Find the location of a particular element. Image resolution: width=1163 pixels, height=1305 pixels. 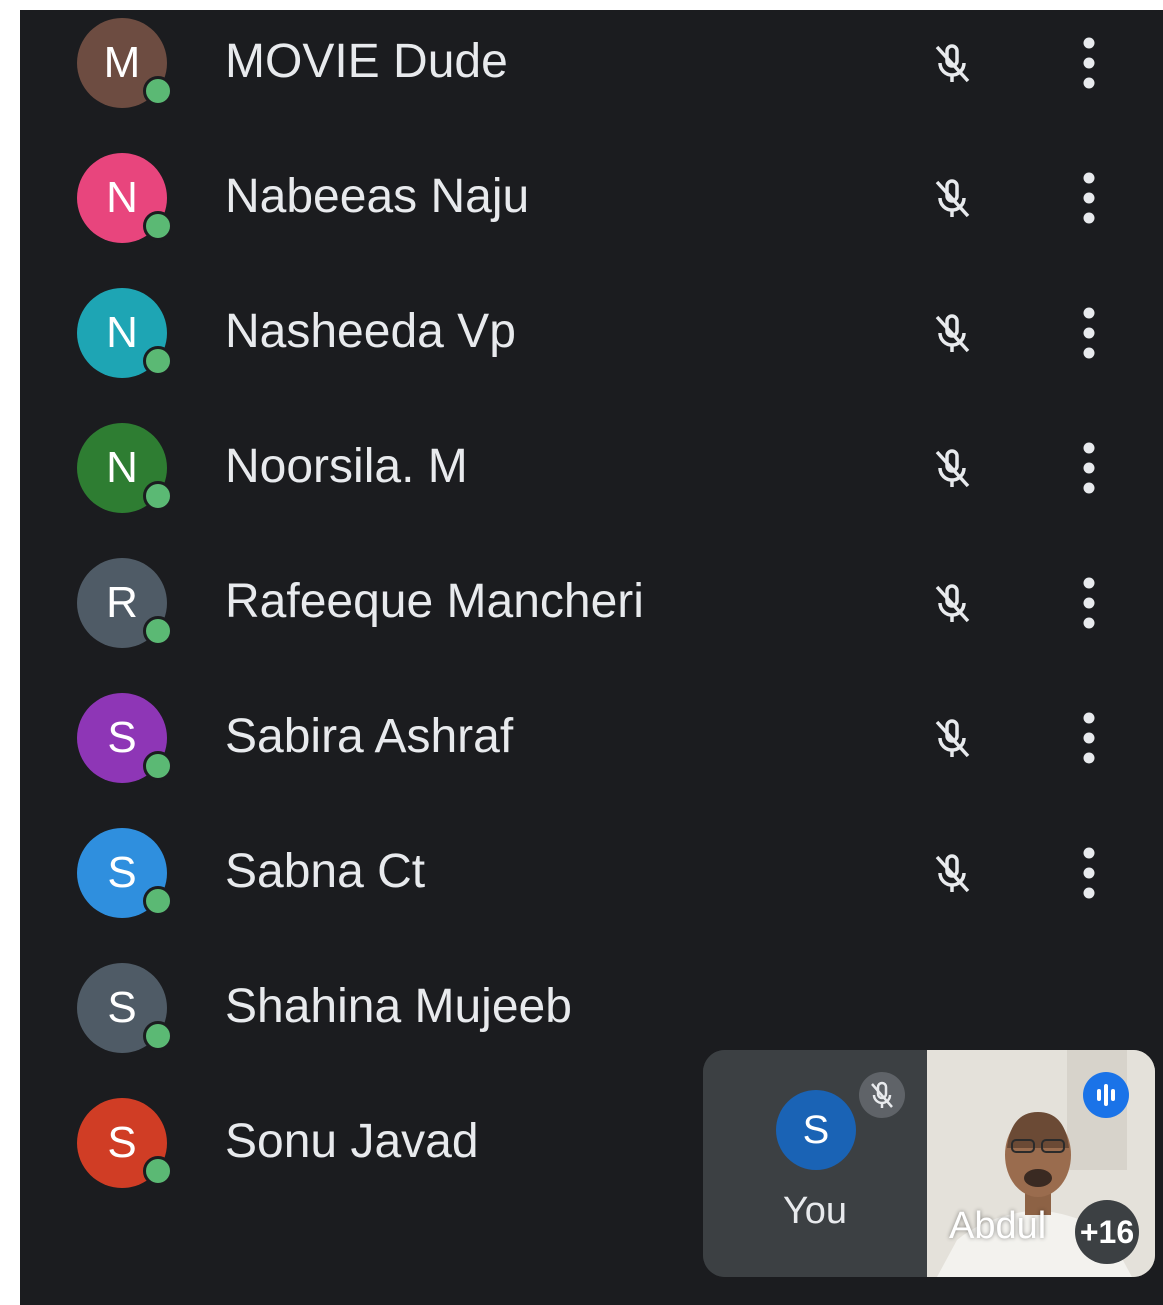

participant-name: Sabna Ct is located at coordinates (325, 871).